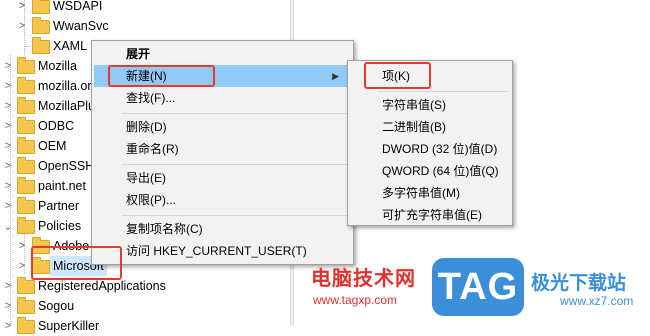 The image size is (650, 336). Describe the element at coordinates (222, 229) in the screenshot. I see `menu-item-copy-key-name: 复制项名称(C)` at that location.